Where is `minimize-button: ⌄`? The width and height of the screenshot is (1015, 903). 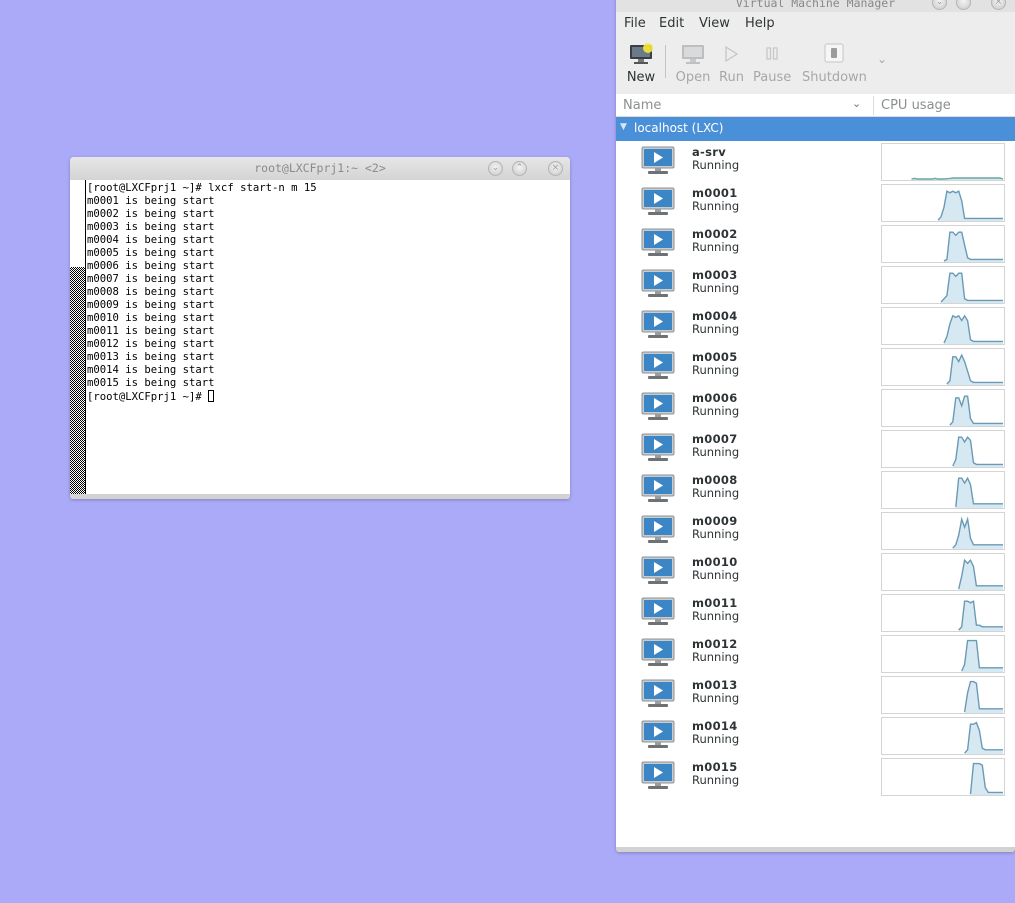 minimize-button: ⌄ is located at coordinates (495, 168).